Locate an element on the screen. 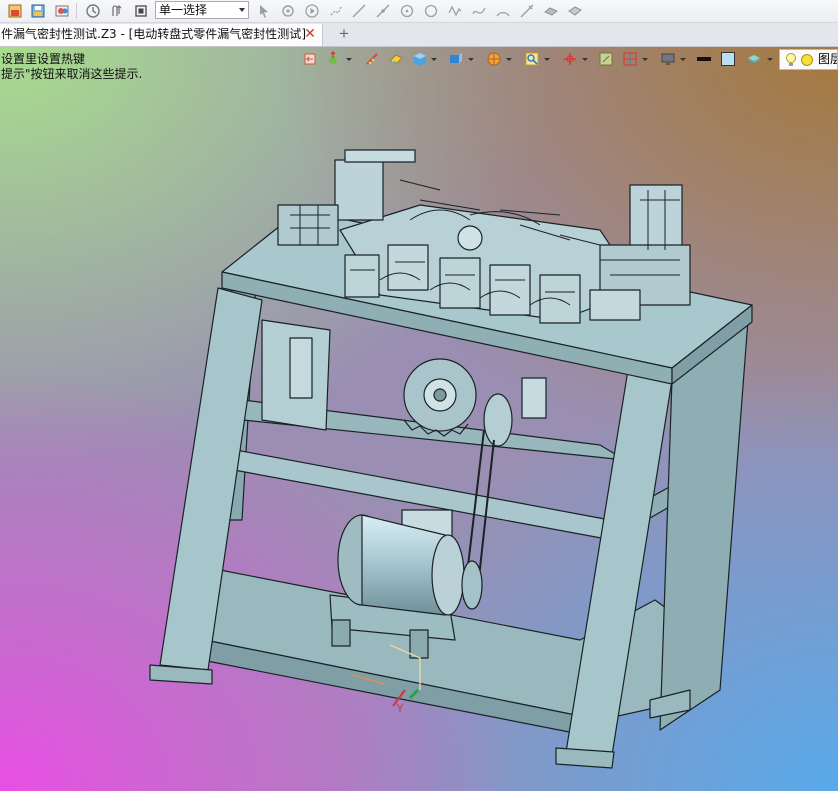 The height and width of the screenshot is (791, 838). circle-center-icon is located at coordinates (407, 11).